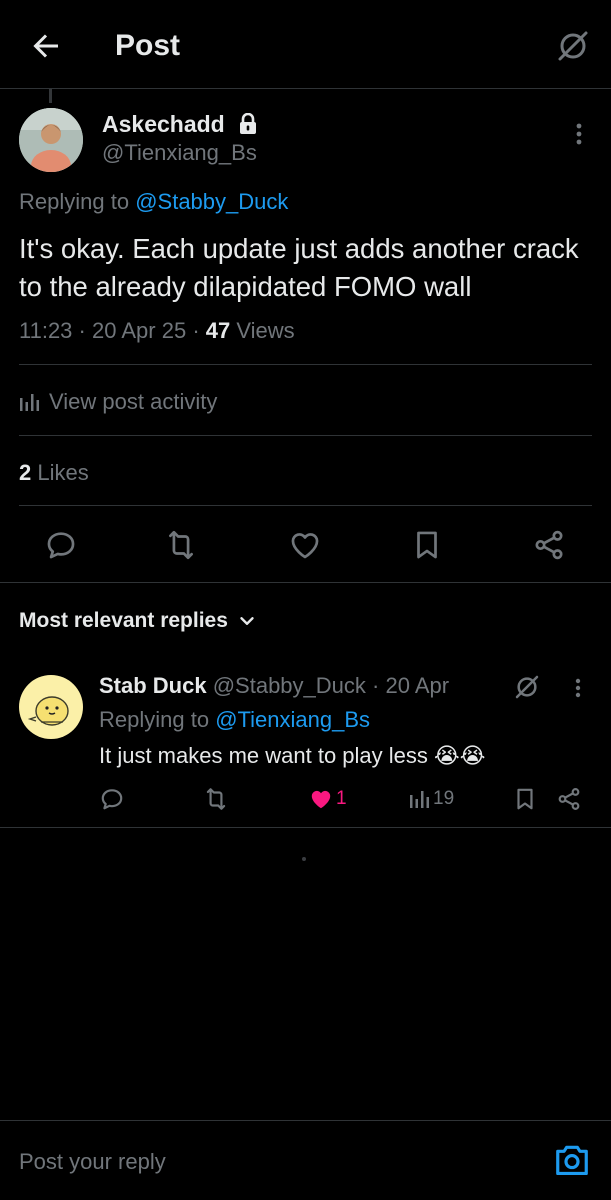 This screenshot has height=1200, width=611. Describe the element at coordinates (279, 1162) in the screenshot. I see `reply-composer-input: Post your reply` at that location.